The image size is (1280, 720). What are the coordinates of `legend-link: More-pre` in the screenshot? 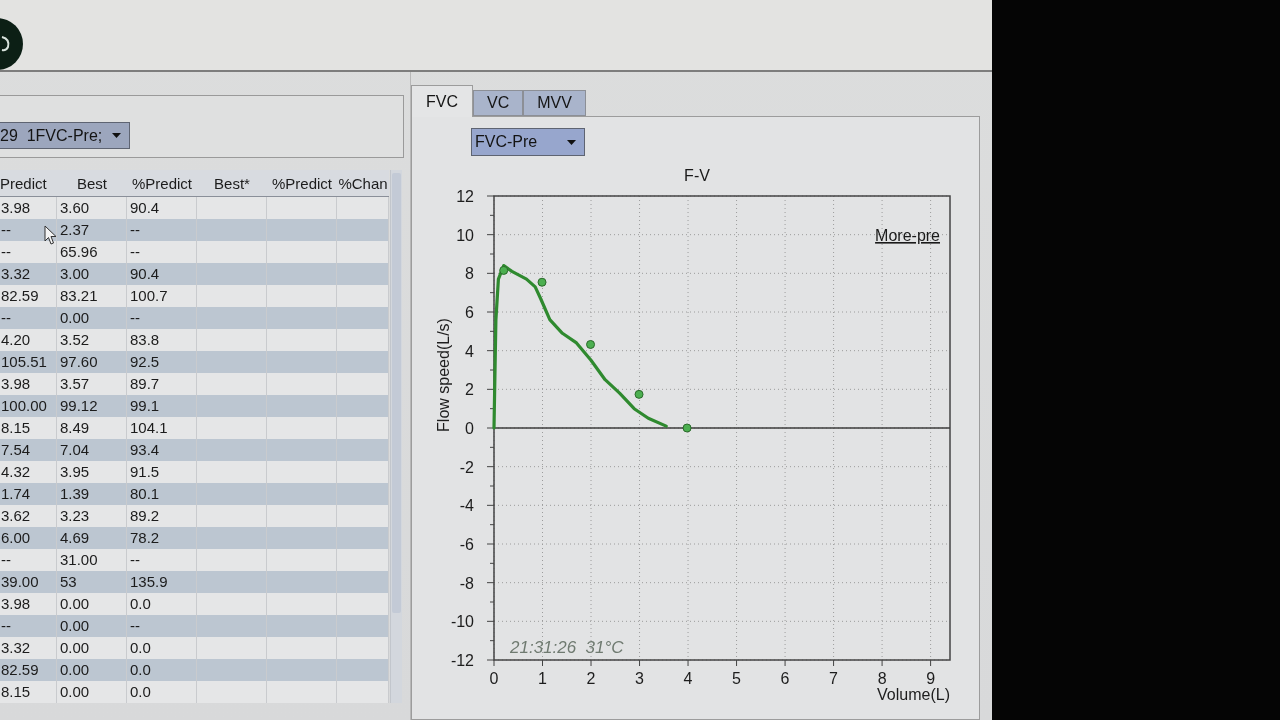 It's located at (907, 235).